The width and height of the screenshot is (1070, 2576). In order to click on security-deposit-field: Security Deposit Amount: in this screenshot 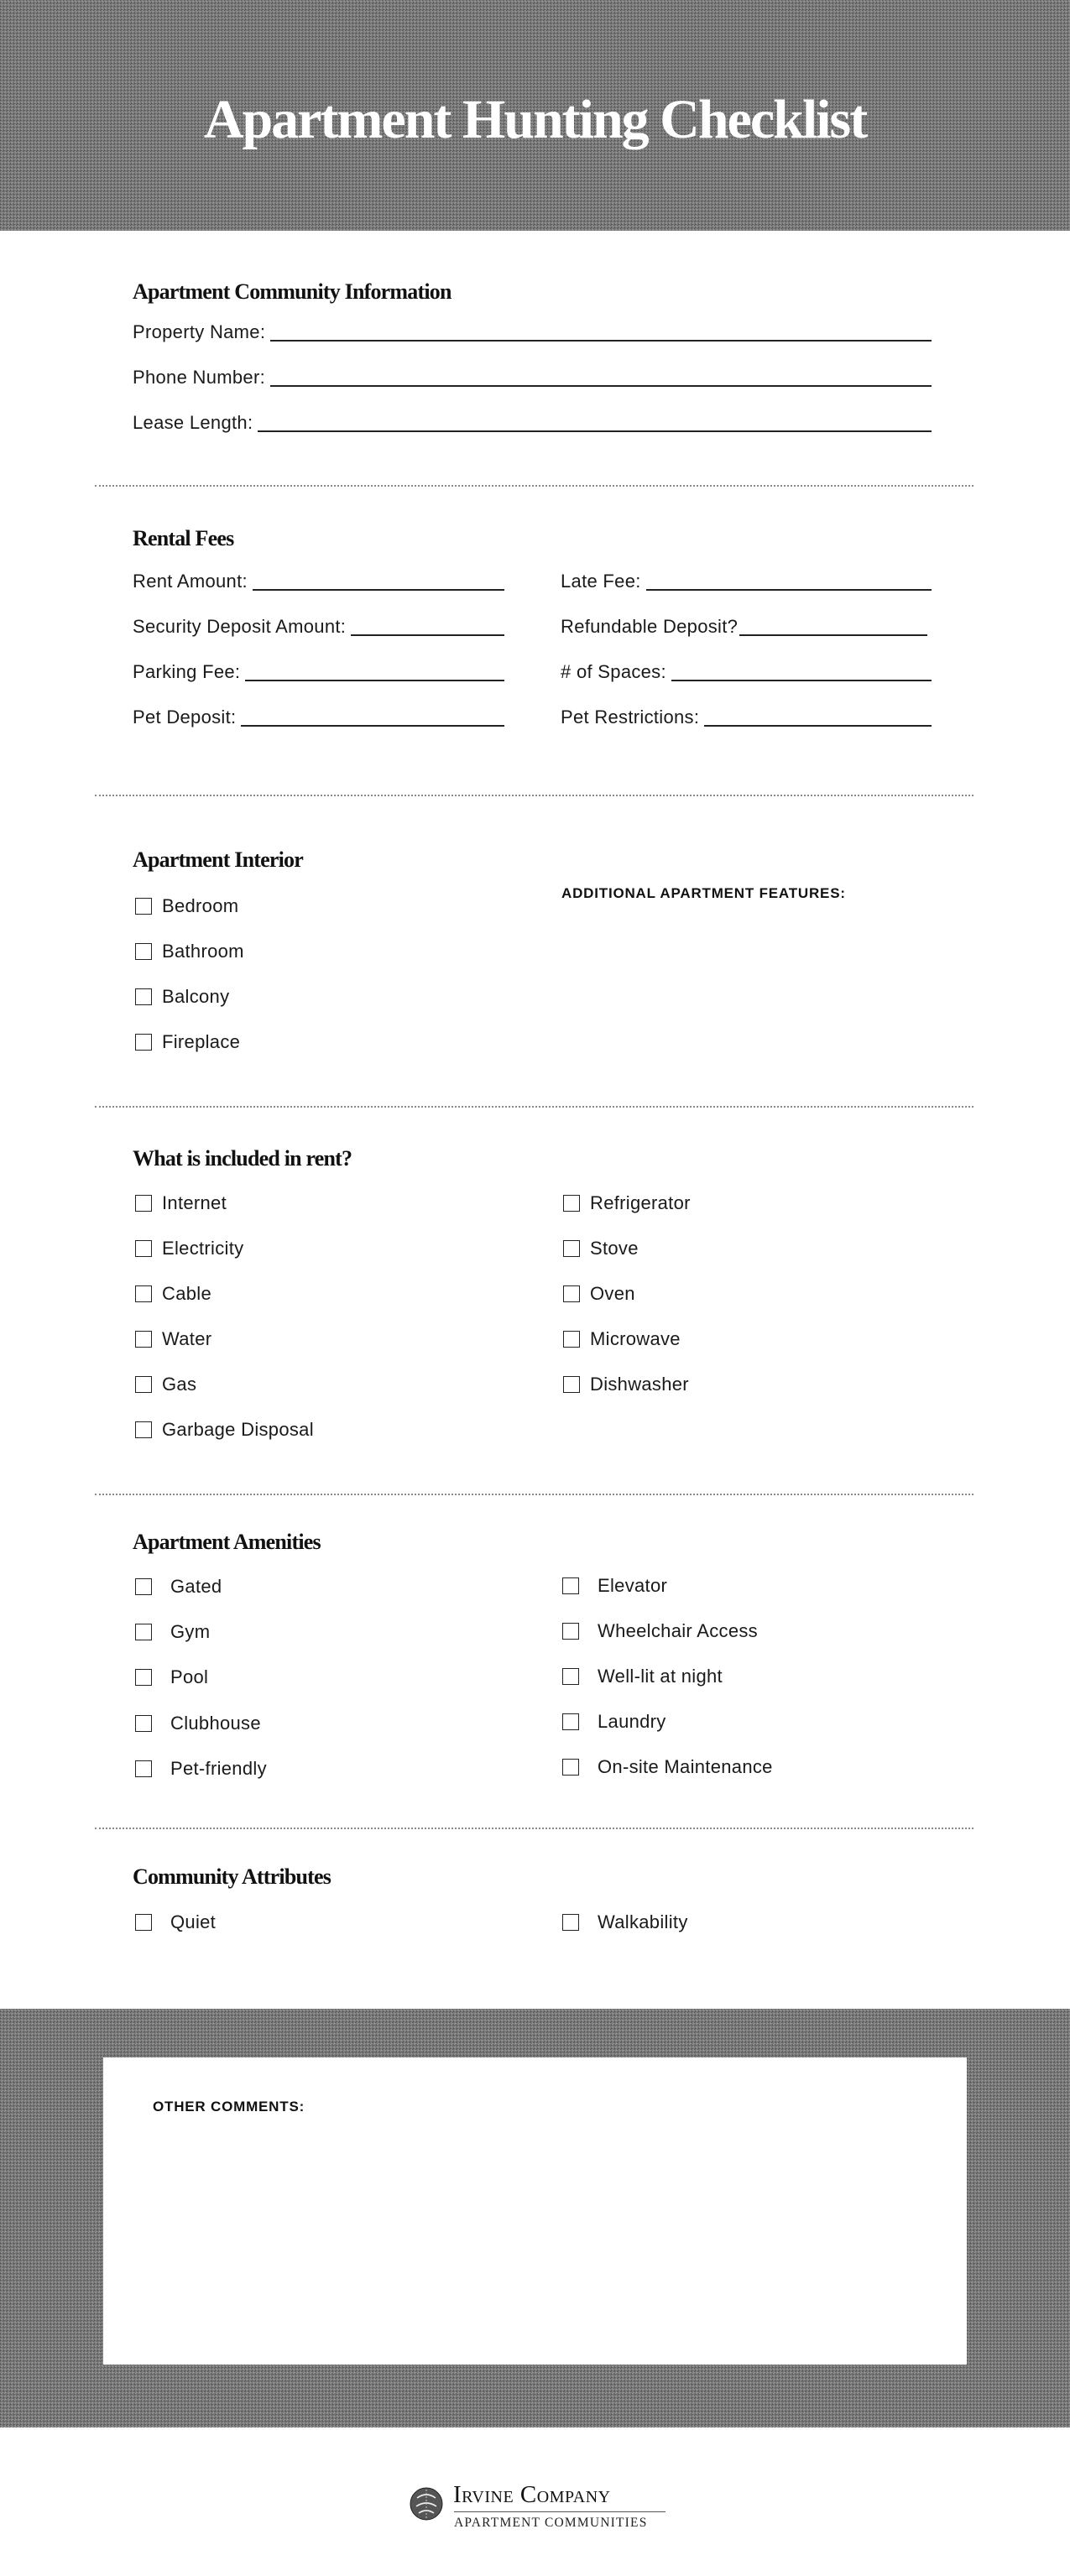, I will do `click(318, 627)`.